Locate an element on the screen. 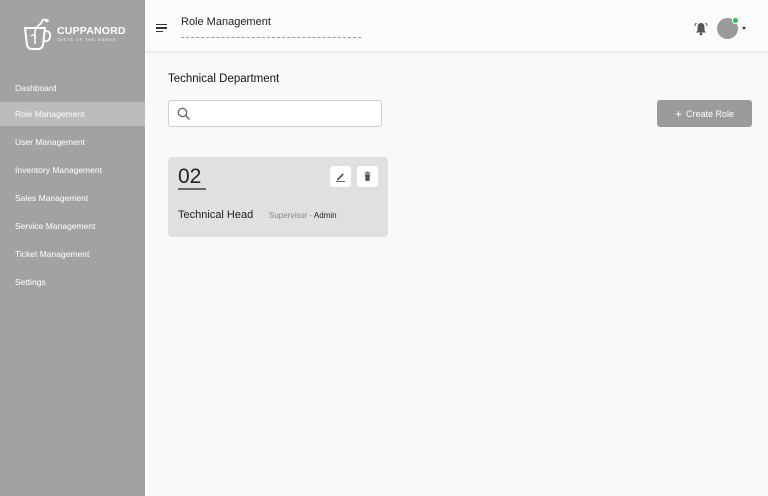  search-box is located at coordinates (275, 113).